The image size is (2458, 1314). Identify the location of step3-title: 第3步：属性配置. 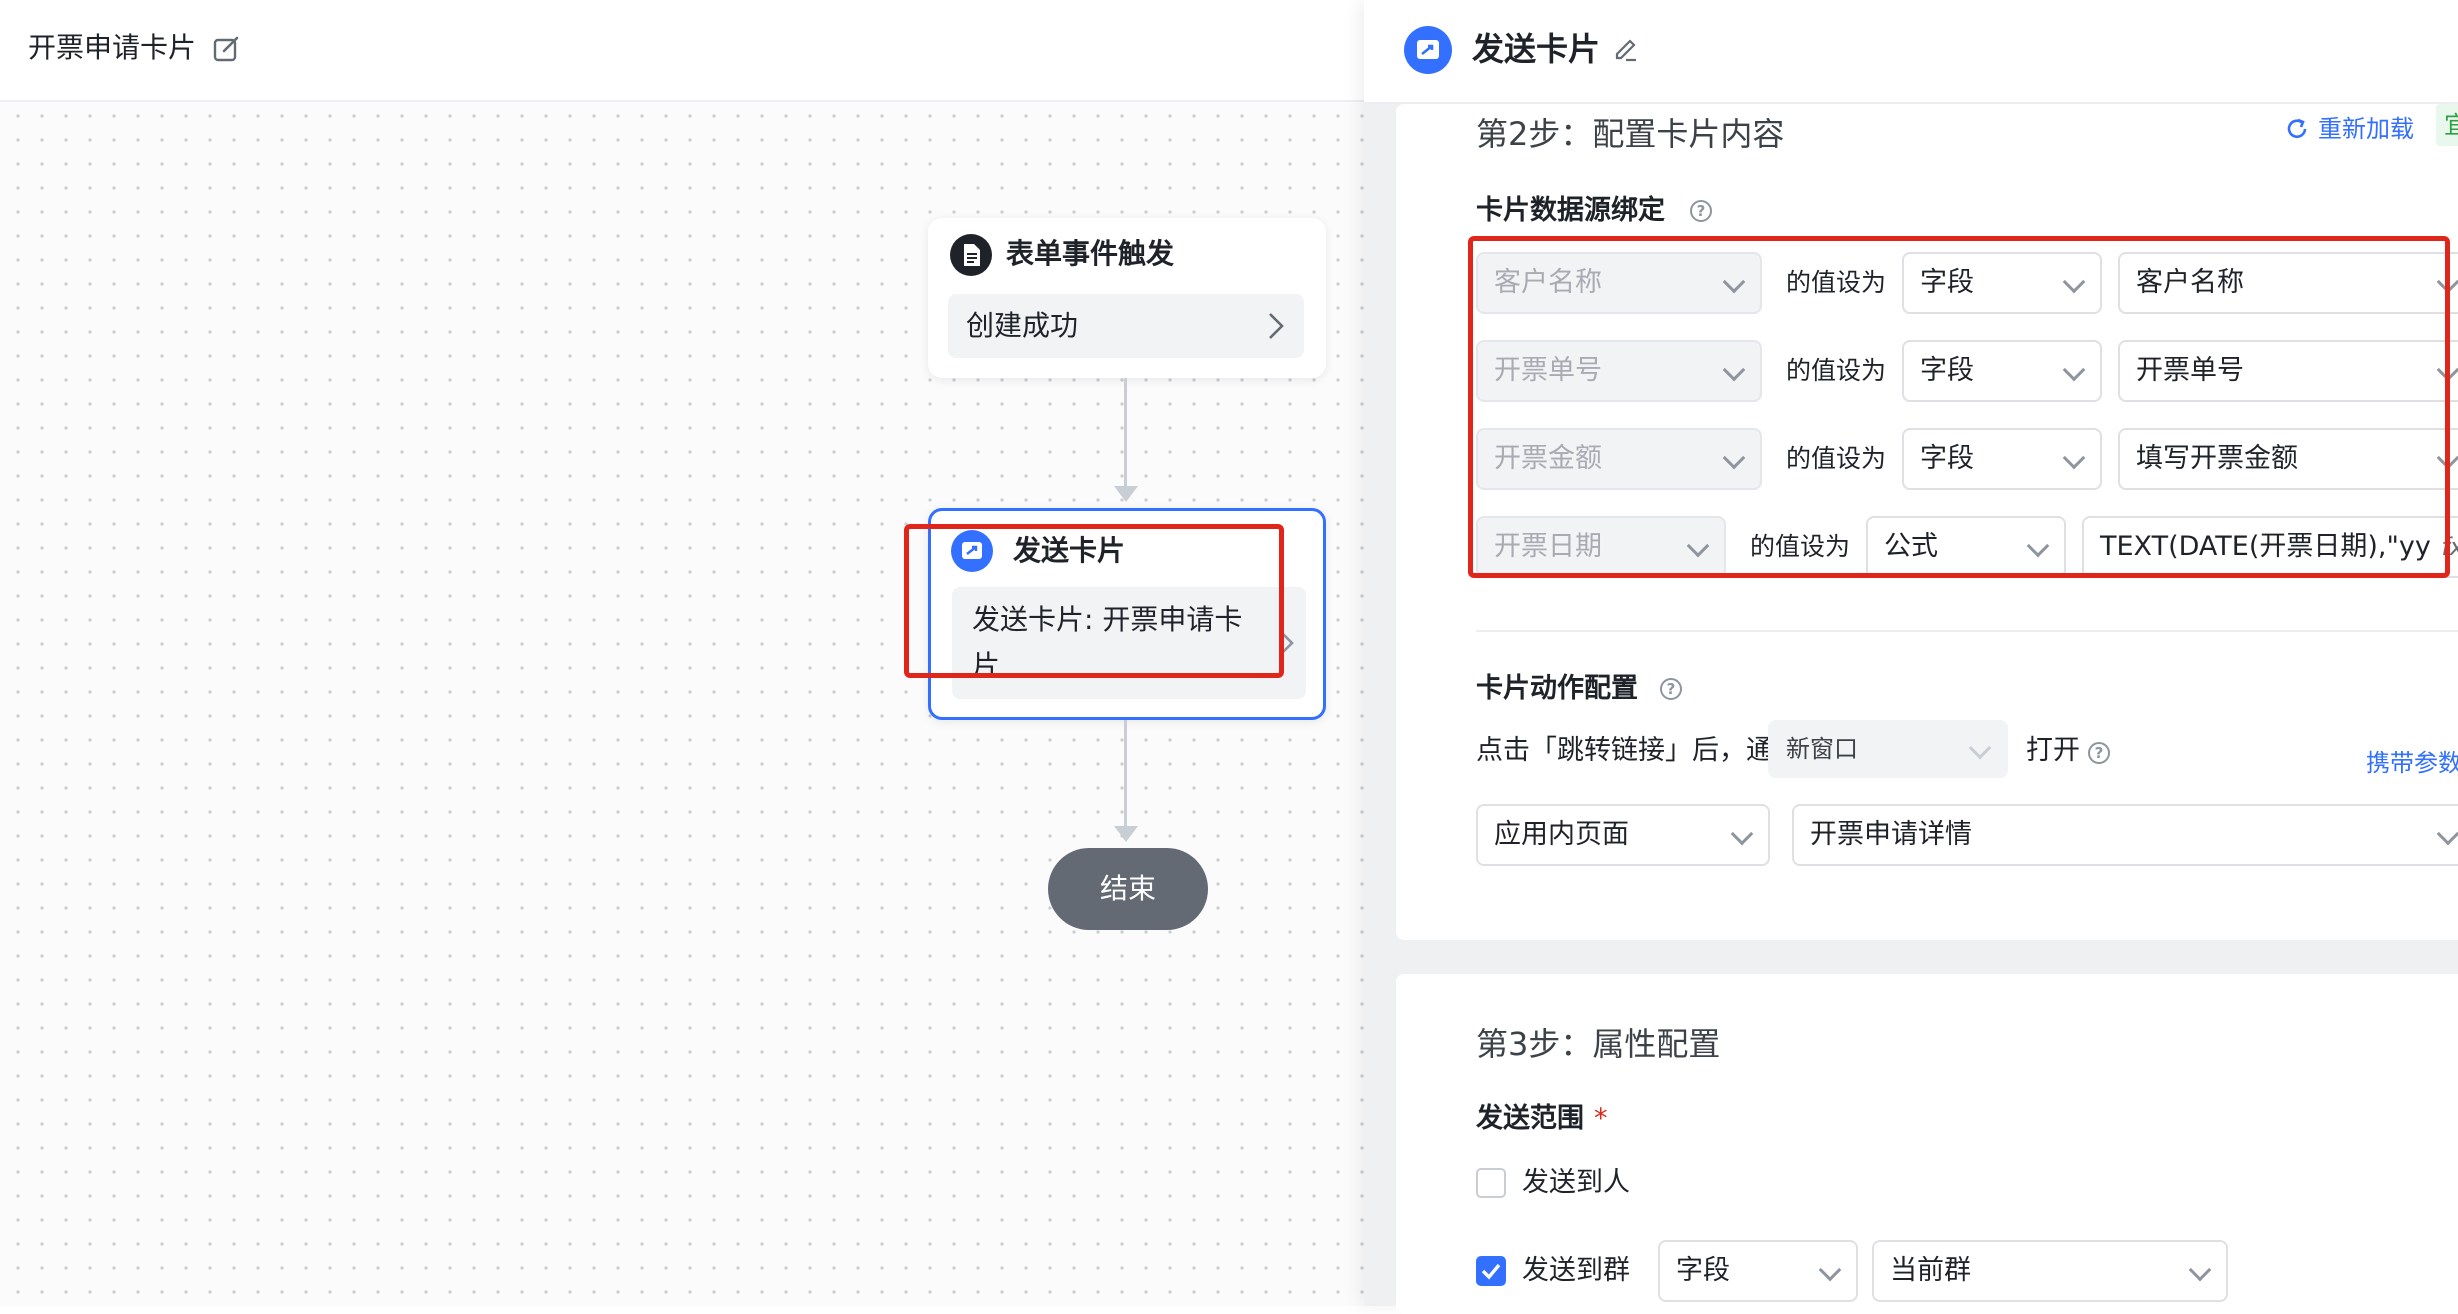
(1598, 1044).